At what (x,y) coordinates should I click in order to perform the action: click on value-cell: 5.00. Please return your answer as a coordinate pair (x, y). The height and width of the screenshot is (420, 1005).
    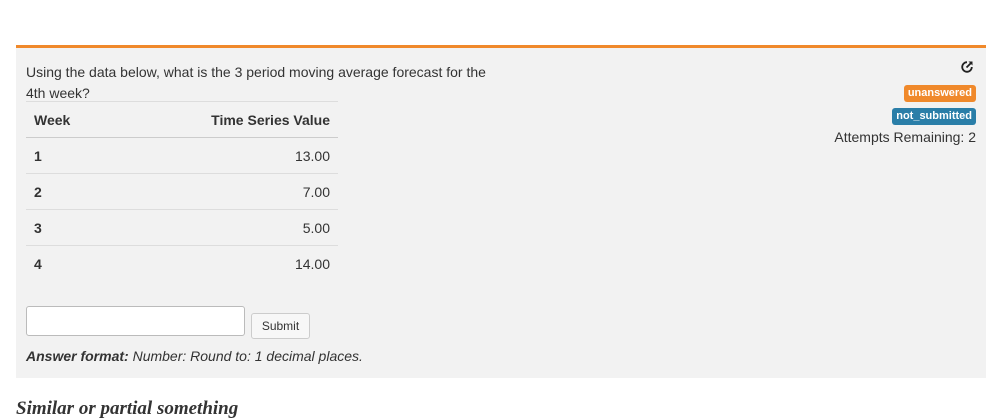
    Looking at the image, I should click on (225, 227).